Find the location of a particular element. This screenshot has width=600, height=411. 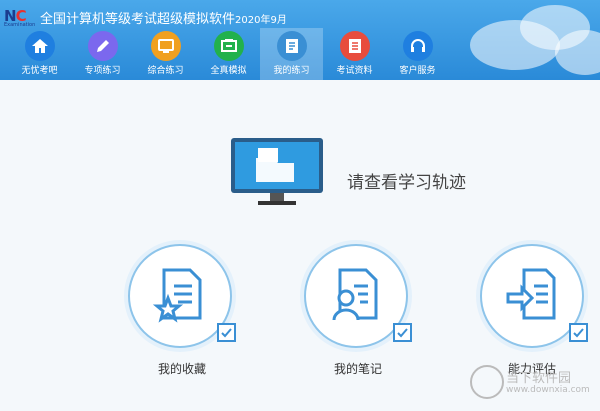

nav-label: 考试资料 is located at coordinates (354, 71).